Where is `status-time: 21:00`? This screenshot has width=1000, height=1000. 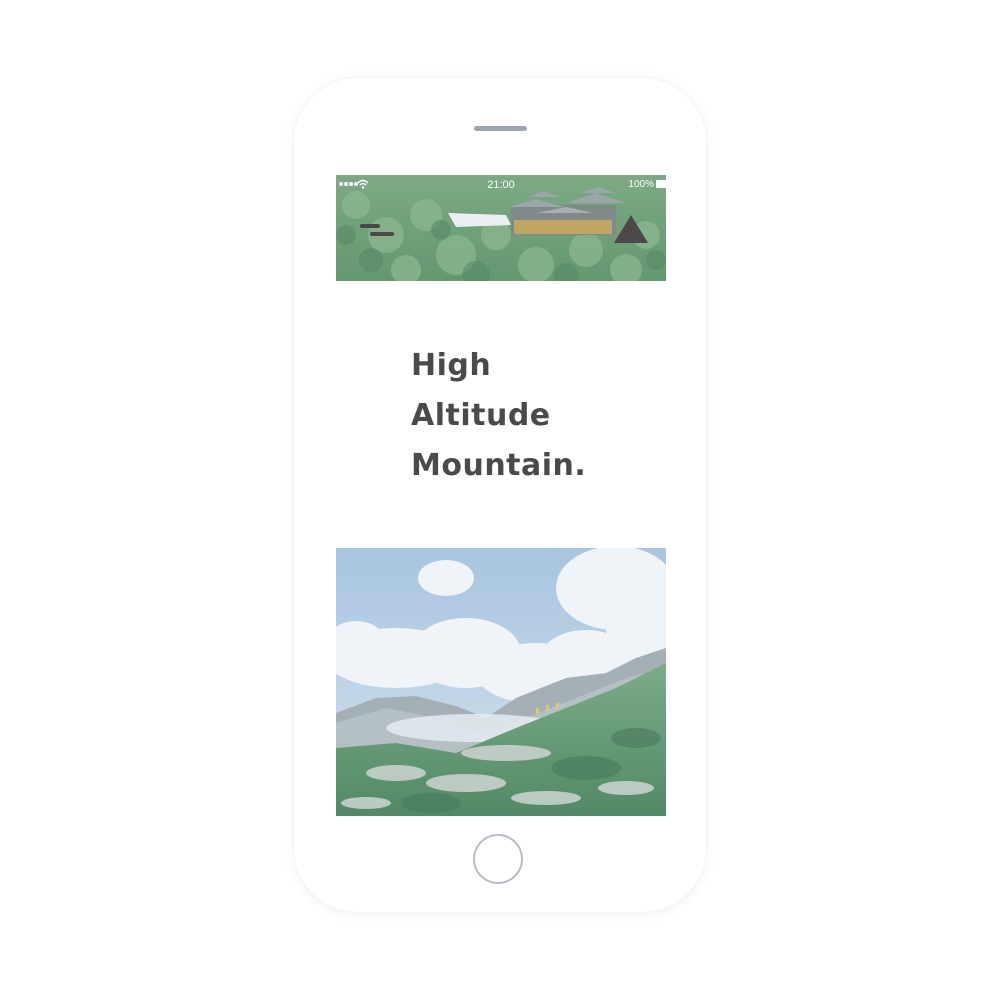 status-time: 21:00 is located at coordinates (501, 185).